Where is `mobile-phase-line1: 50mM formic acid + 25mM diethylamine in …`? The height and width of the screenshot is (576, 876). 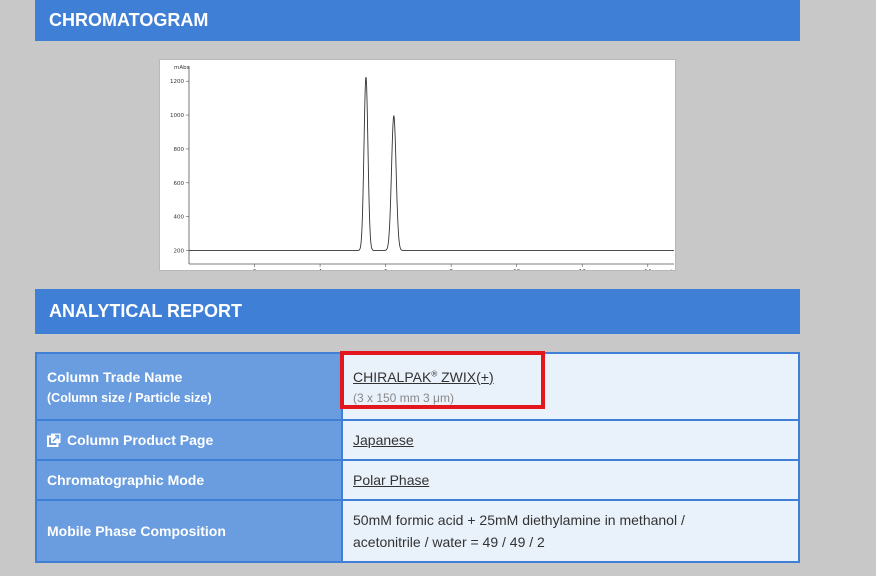 mobile-phase-line1: 50mM formic acid + 25mM diethylamine in … is located at coordinates (519, 520).